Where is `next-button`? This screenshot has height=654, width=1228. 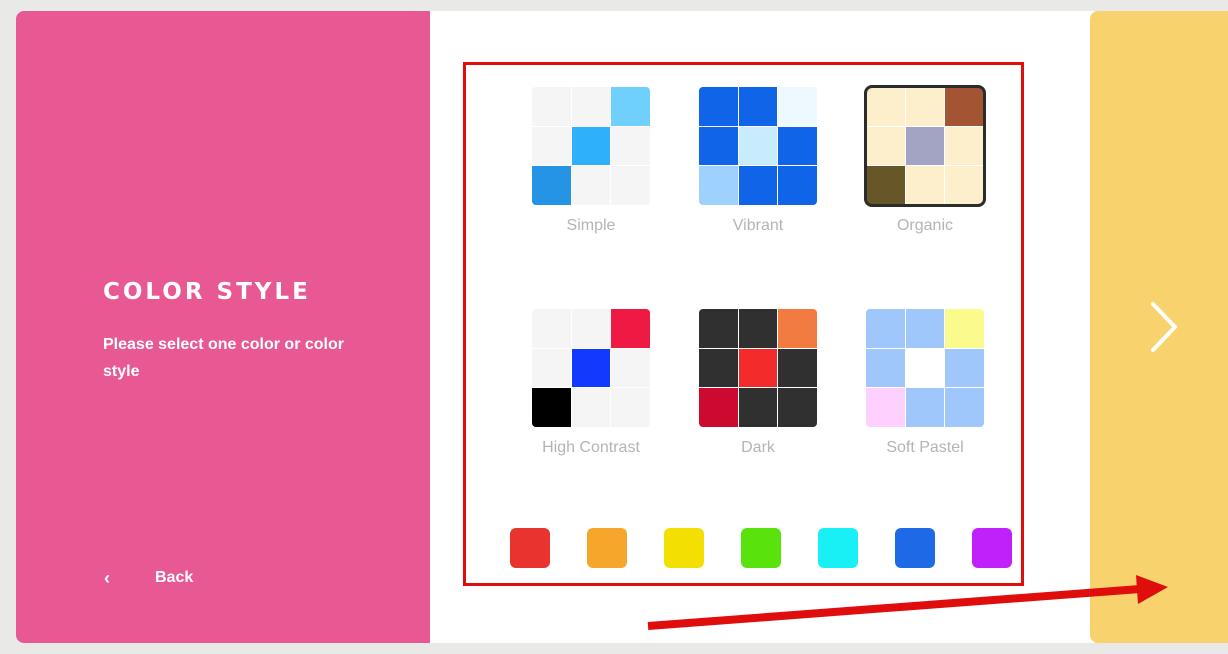
next-button is located at coordinates (1165, 328).